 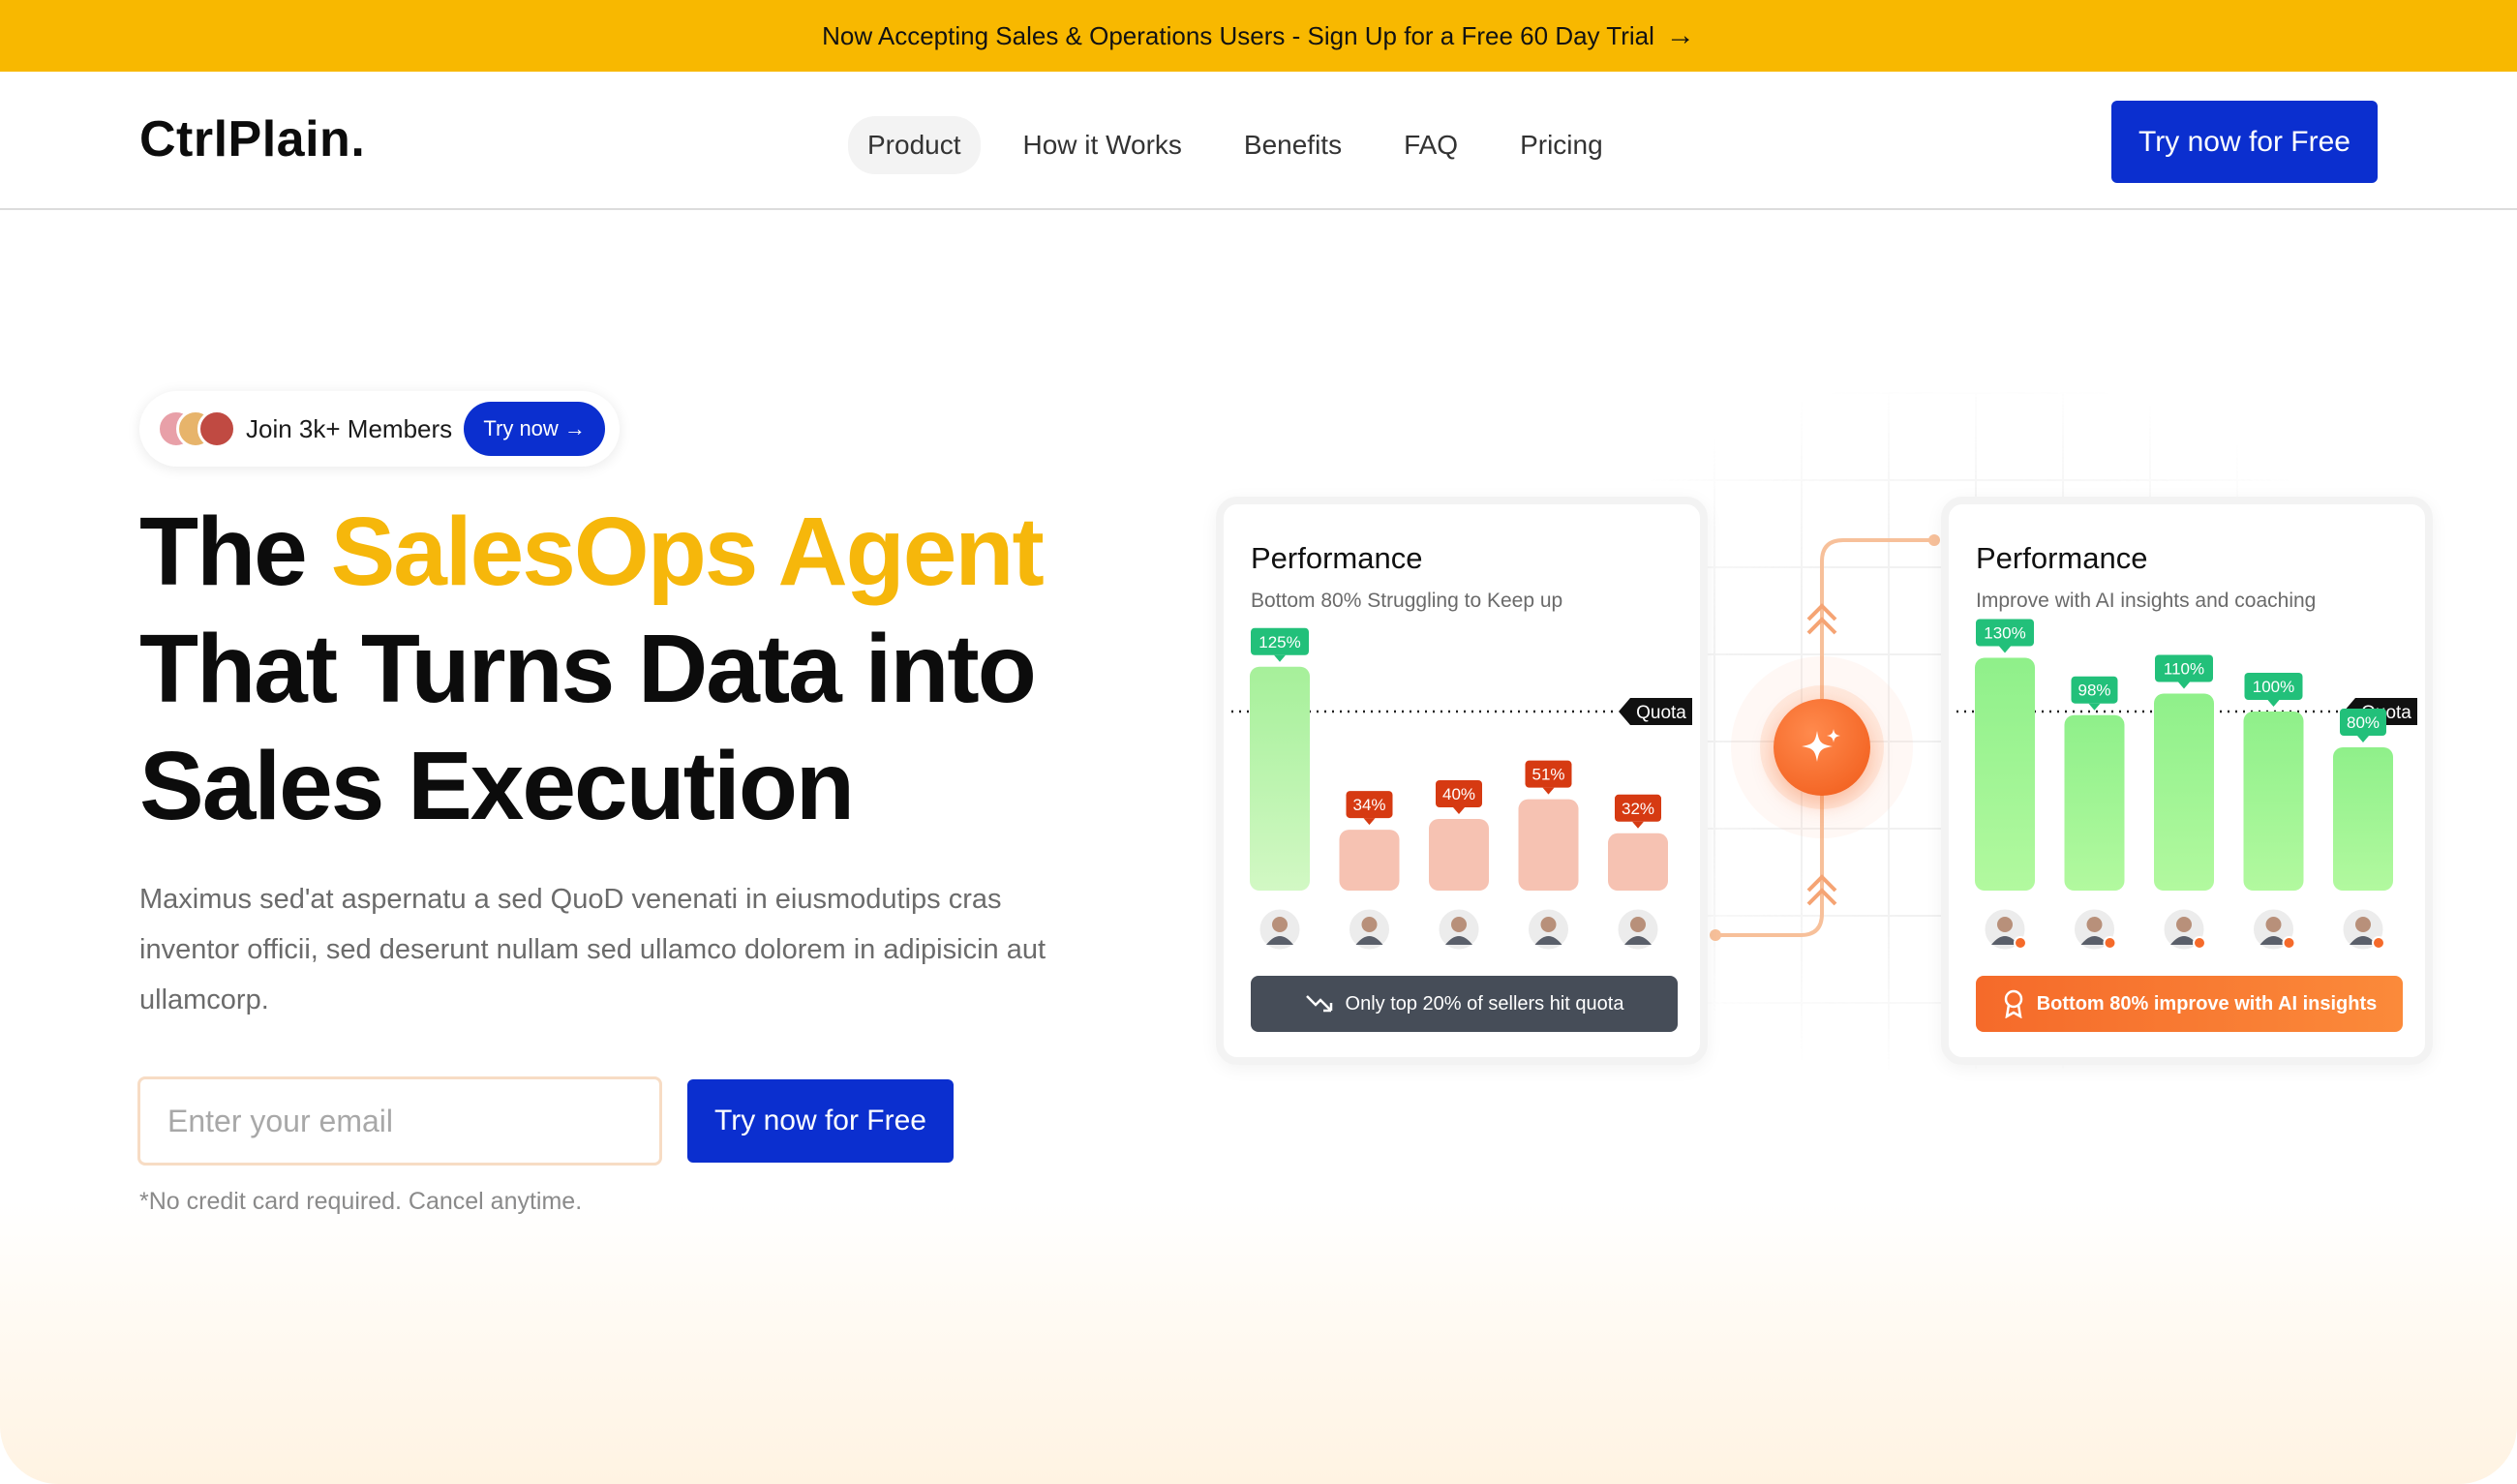 I want to click on performance-bar-chart-before: Quota 125% 34% 40% 51% 32%, so click(x=1461, y=790).